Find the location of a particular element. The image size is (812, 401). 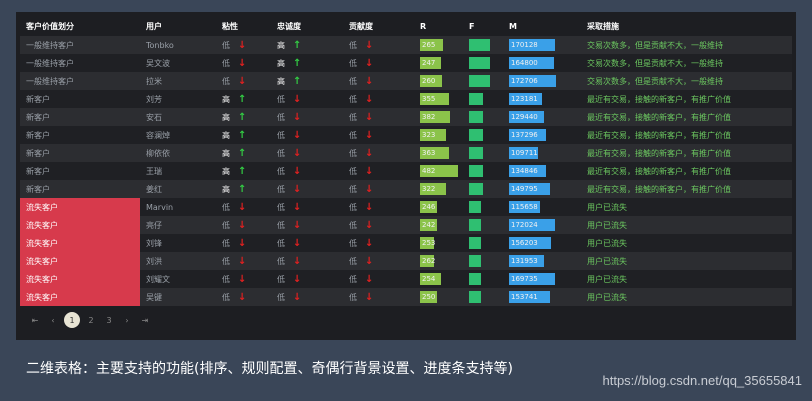

header-user: 用户 is located at coordinates (178, 26).